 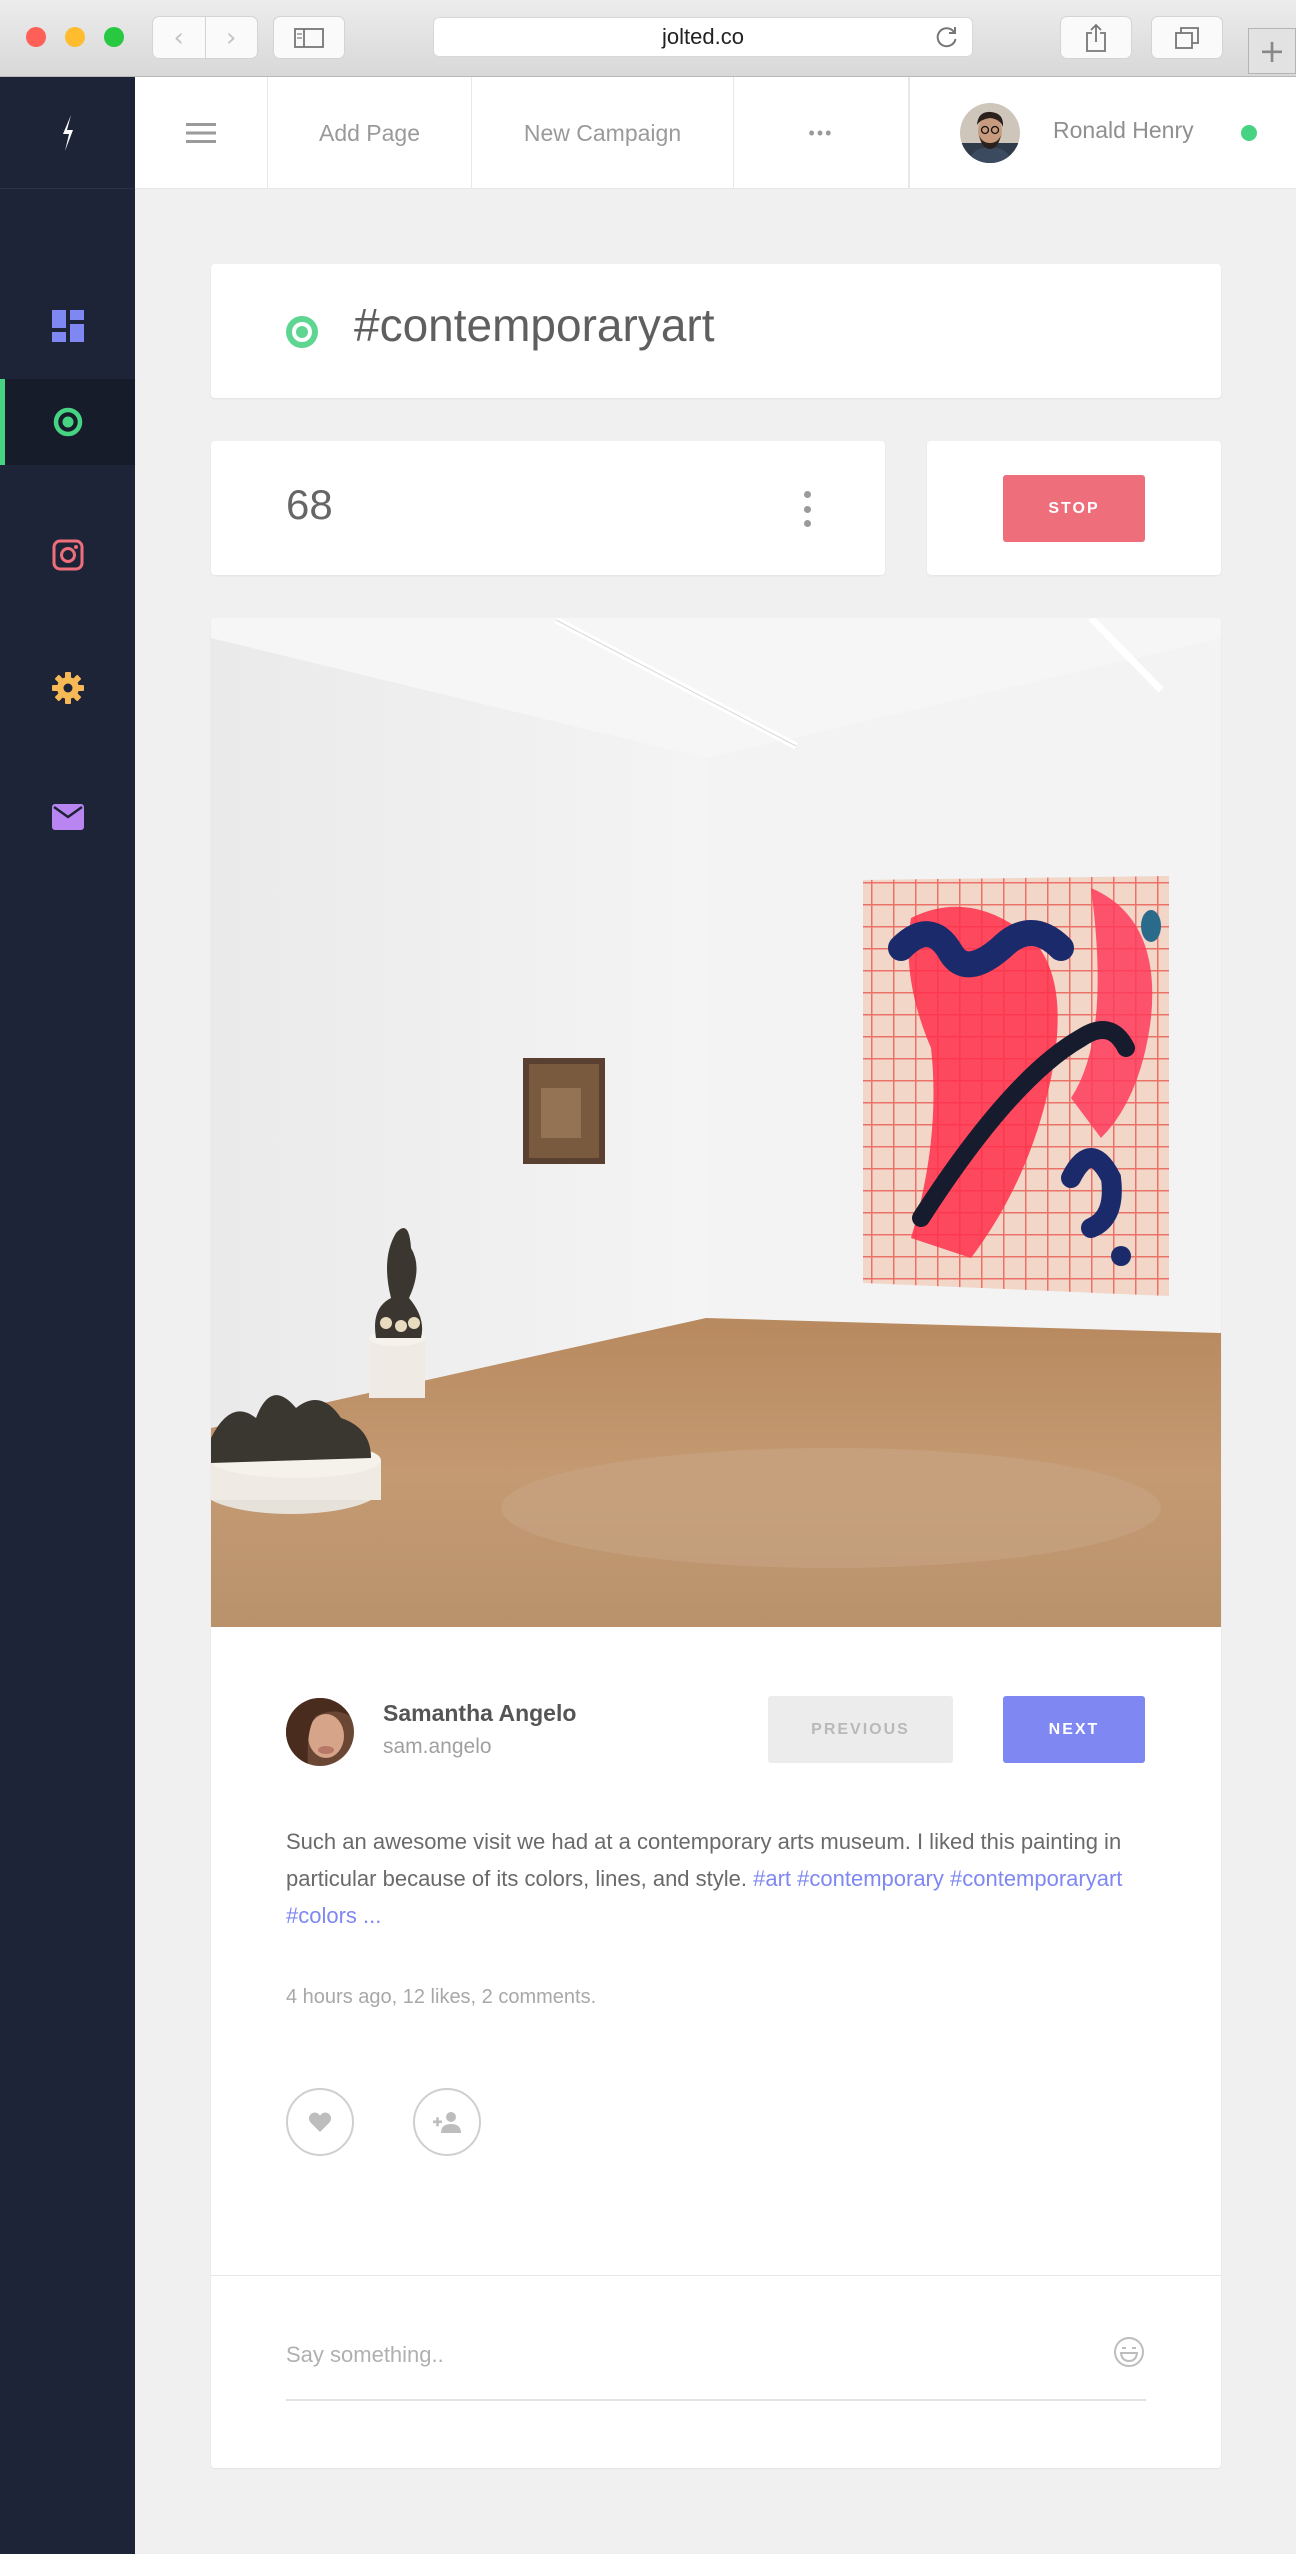 I want to click on add-user-icon, so click(x=447, y=2122).